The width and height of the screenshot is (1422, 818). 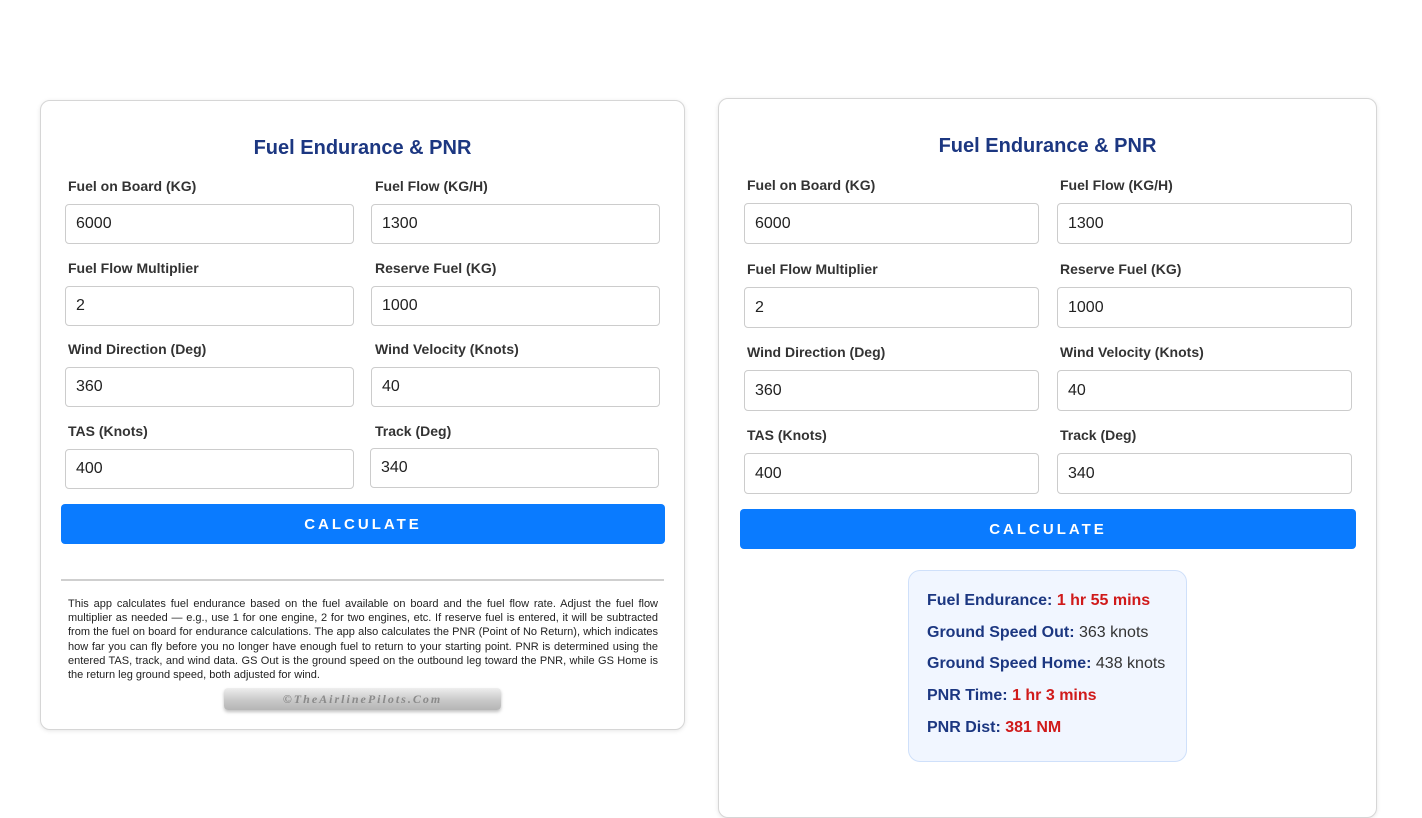 What do you see at coordinates (1001, 632) in the screenshot?
I see `result-label: Ground Speed Out:` at bounding box center [1001, 632].